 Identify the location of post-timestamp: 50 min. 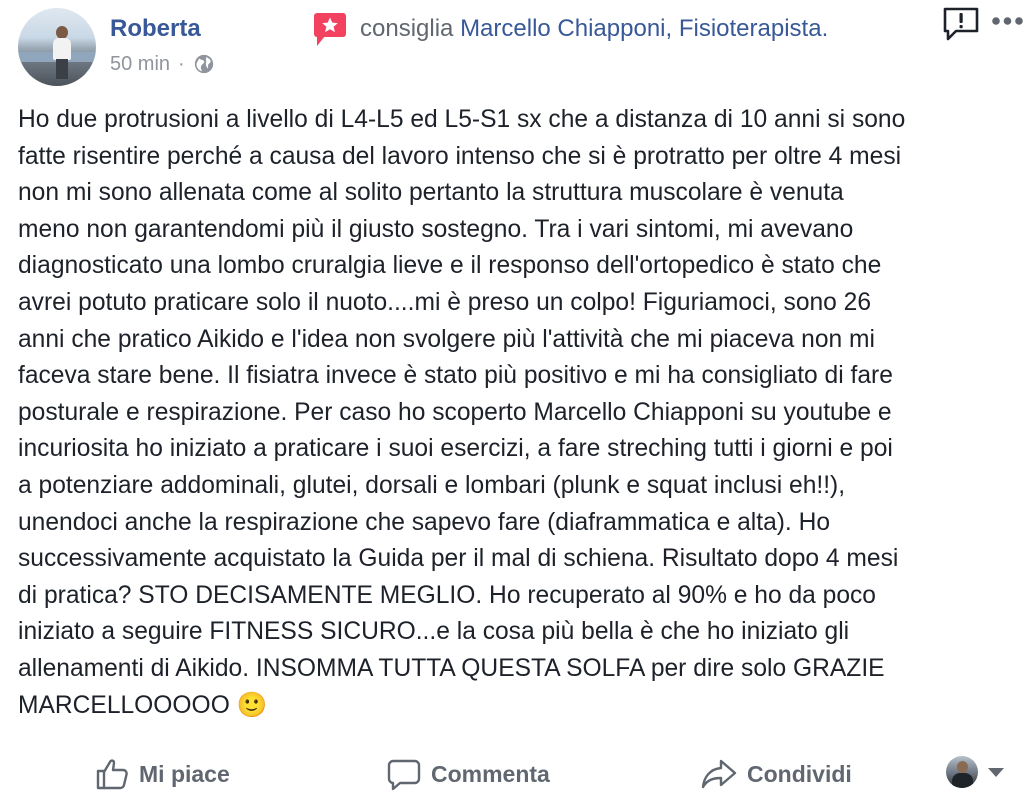
(140, 64).